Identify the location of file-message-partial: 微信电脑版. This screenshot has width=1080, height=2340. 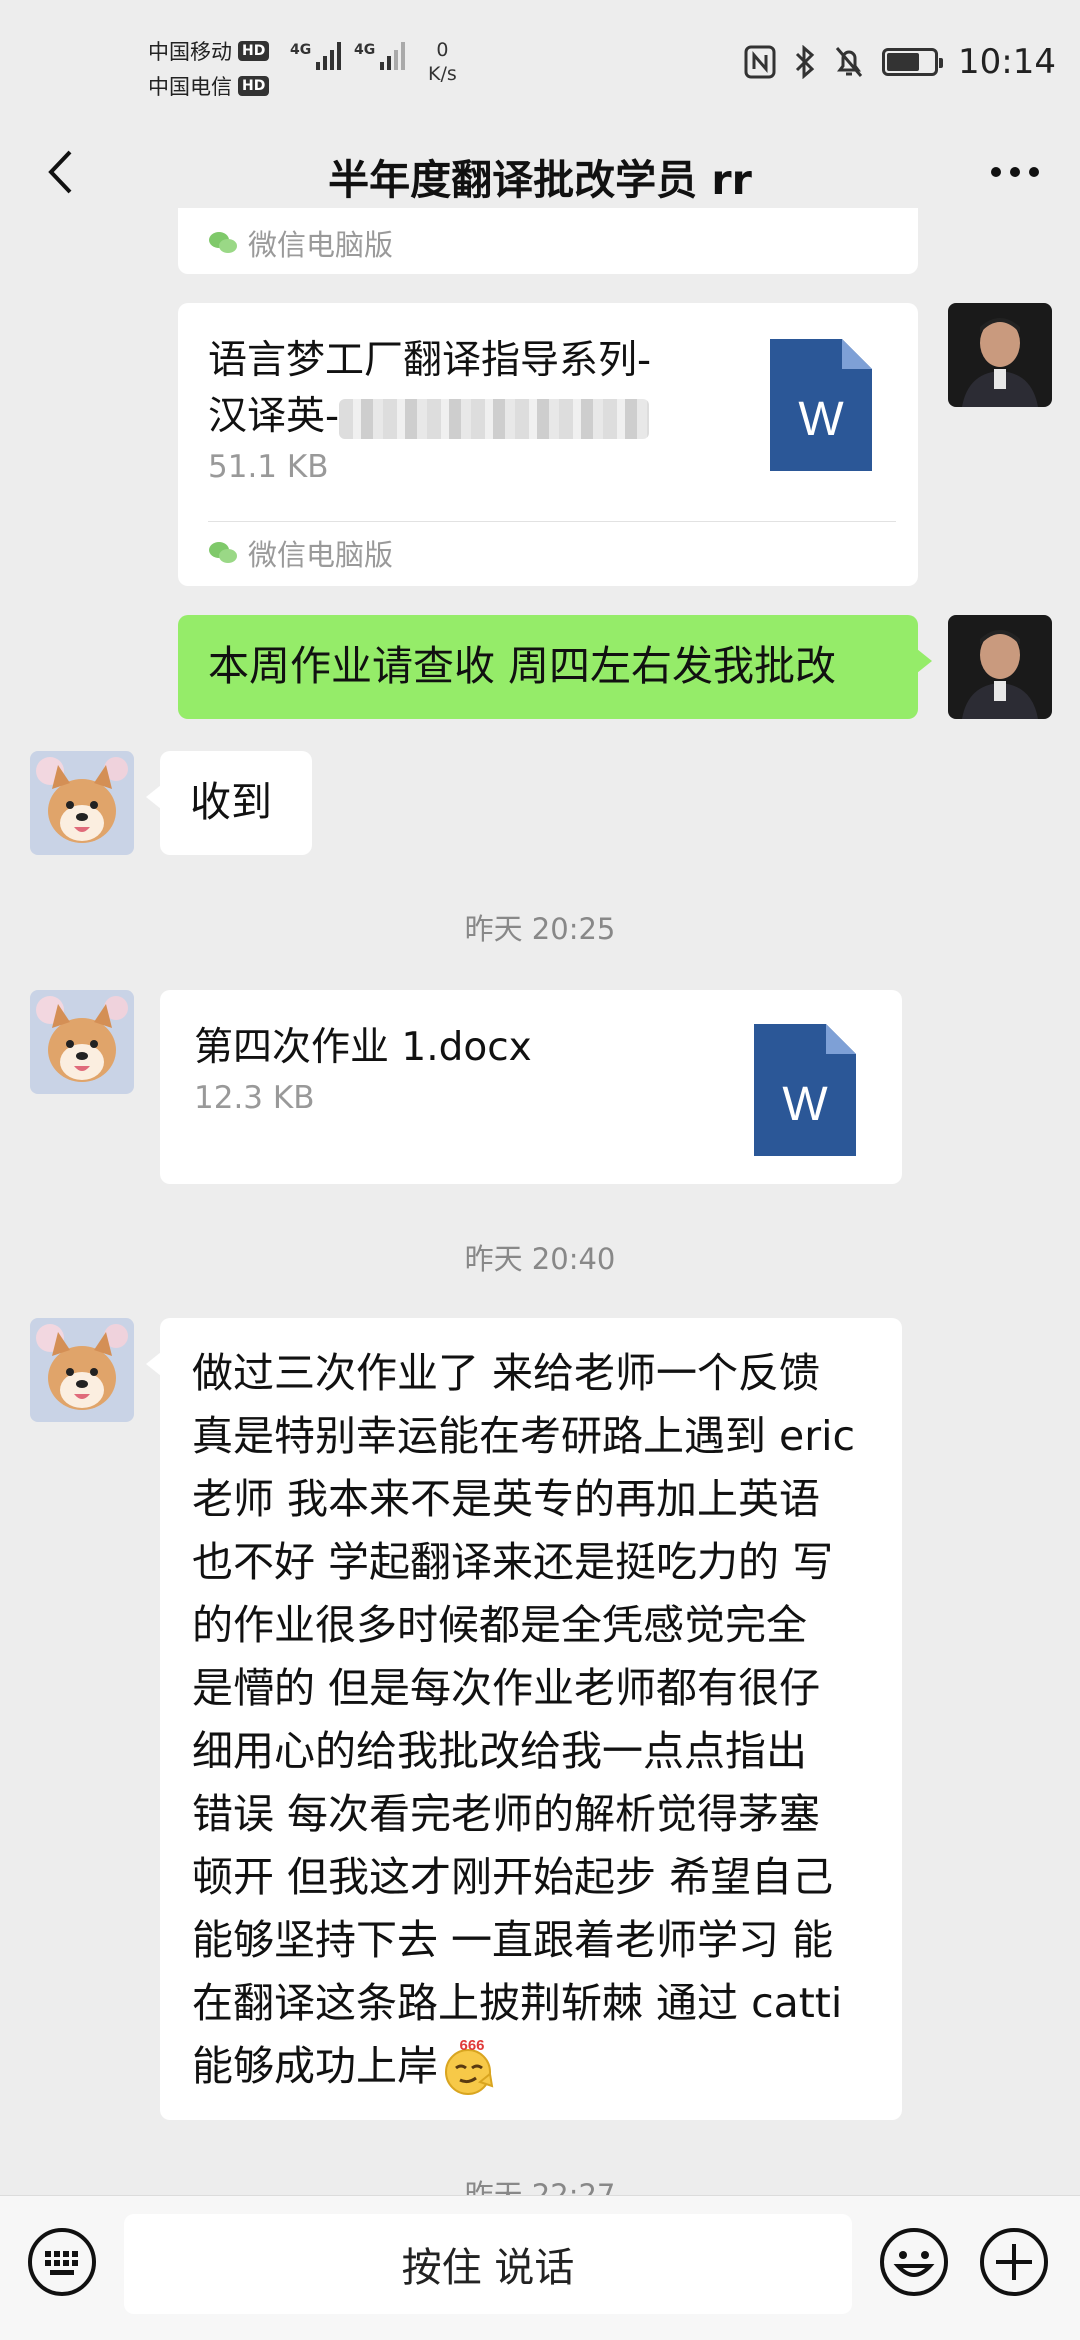
(548, 241).